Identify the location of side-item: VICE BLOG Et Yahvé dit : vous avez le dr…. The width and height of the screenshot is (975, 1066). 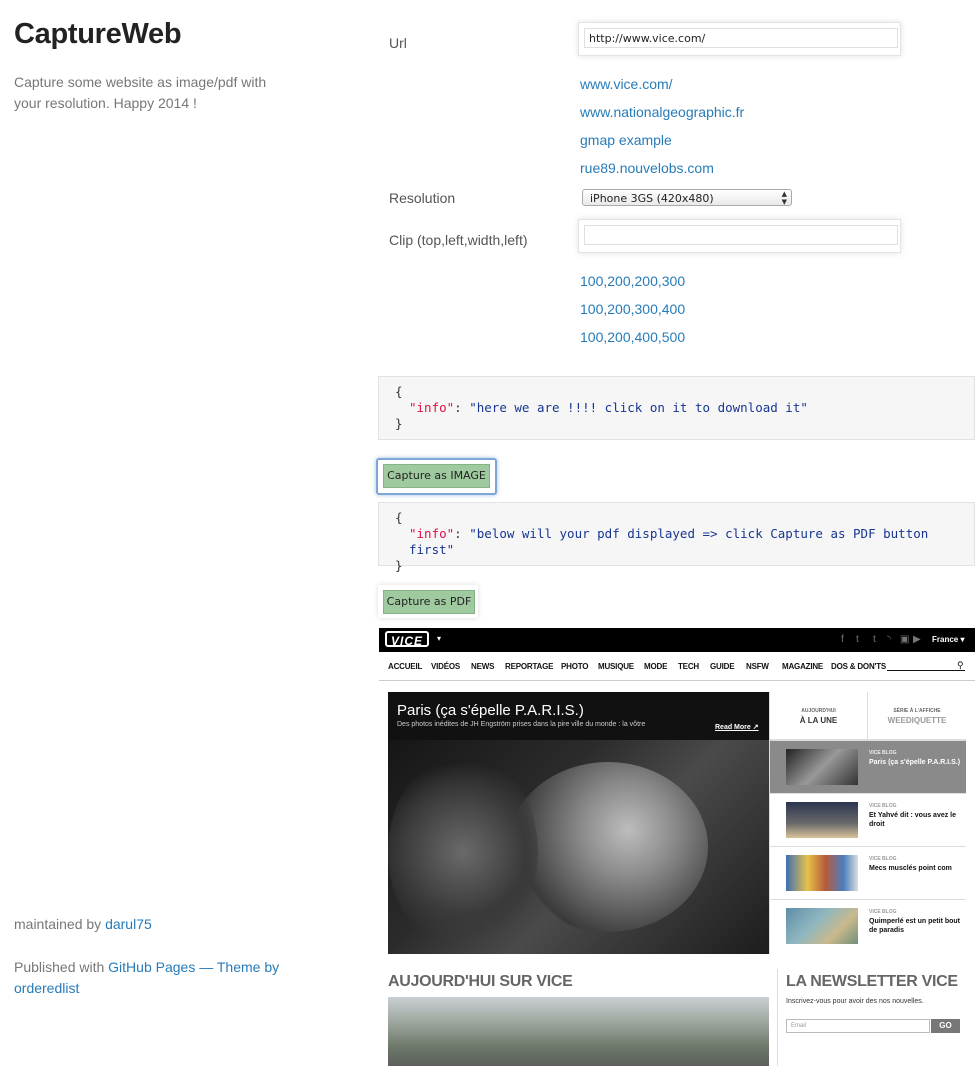
(868, 819).